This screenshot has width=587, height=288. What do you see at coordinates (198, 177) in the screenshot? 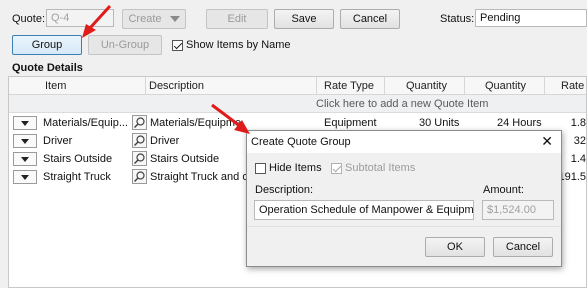
I see `row-description: Straight Truck and oth` at bounding box center [198, 177].